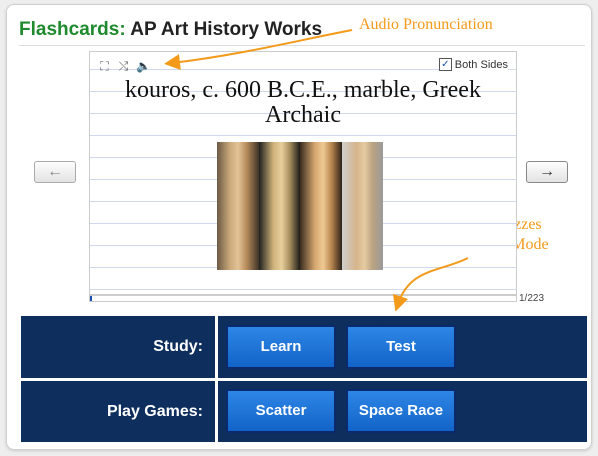 Image resolution: width=598 pixels, height=456 pixels. I want to click on next-card-button: →, so click(547, 172).